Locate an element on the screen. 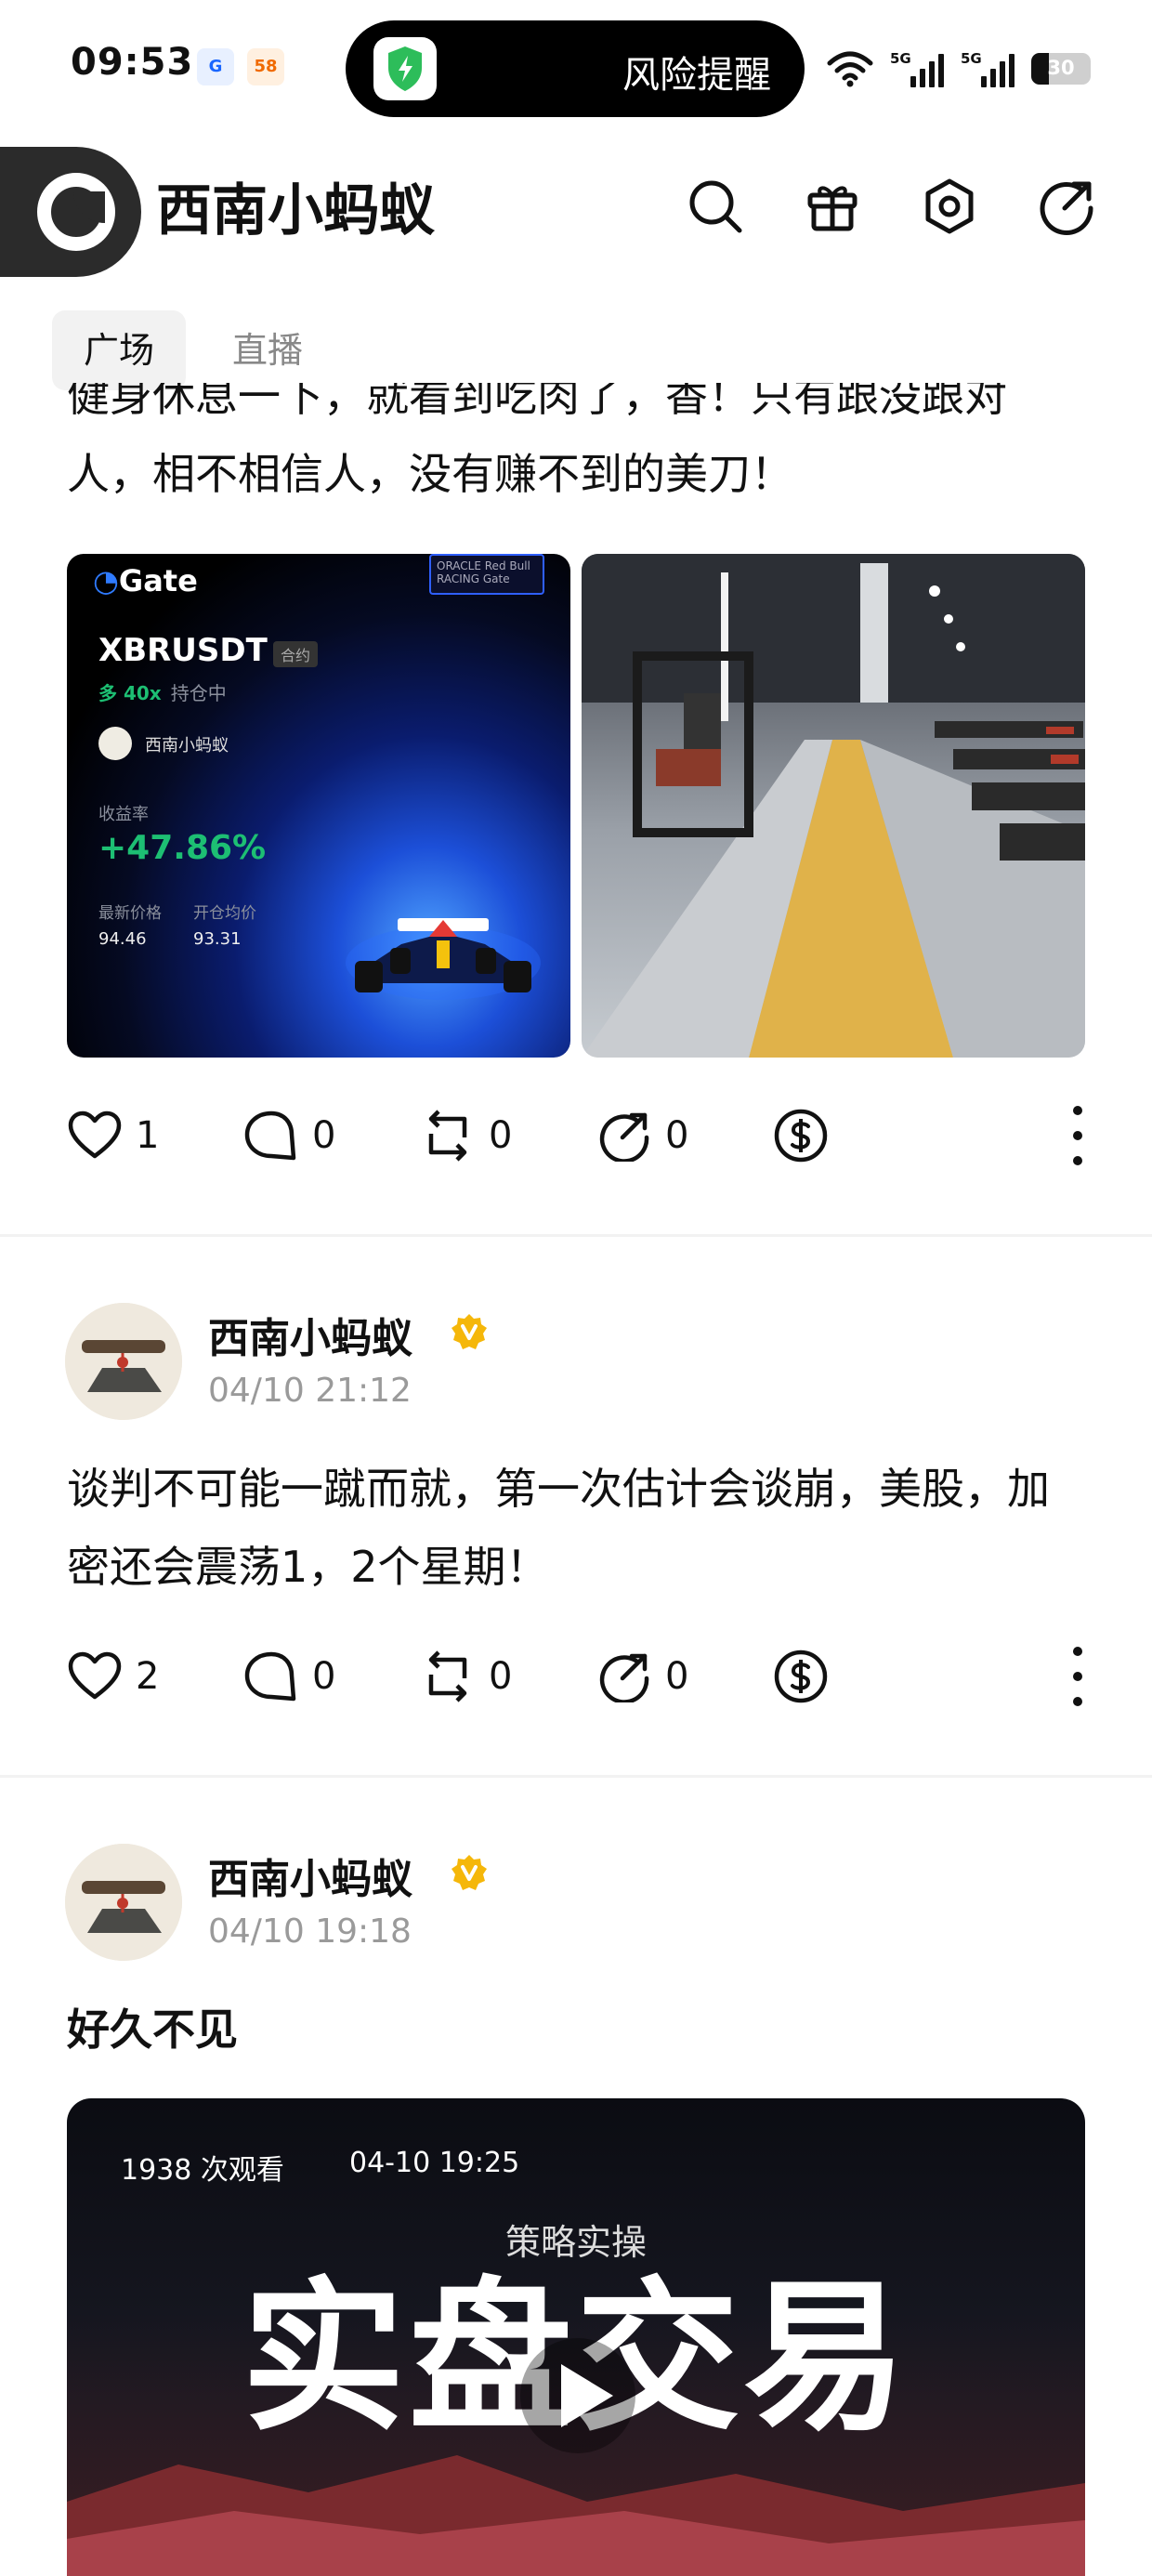  post-text: 健身休息一下，就看到吃肉了，香！只有跟没跟对人，相不相信人，没有赚不到的美刀！ is located at coordinates (578, 451).